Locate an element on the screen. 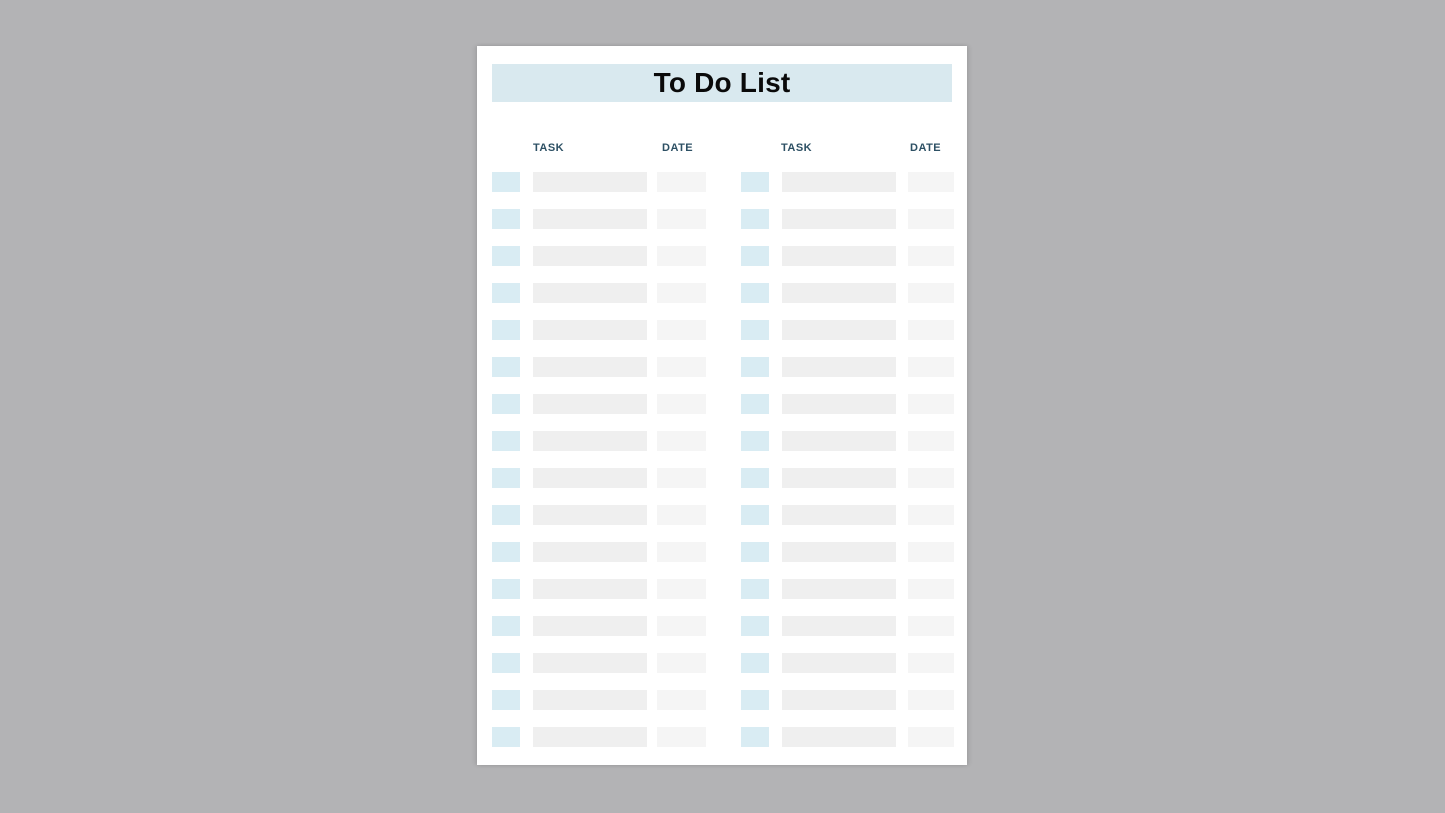  column-header-date-right: DATE is located at coordinates (926, 148).